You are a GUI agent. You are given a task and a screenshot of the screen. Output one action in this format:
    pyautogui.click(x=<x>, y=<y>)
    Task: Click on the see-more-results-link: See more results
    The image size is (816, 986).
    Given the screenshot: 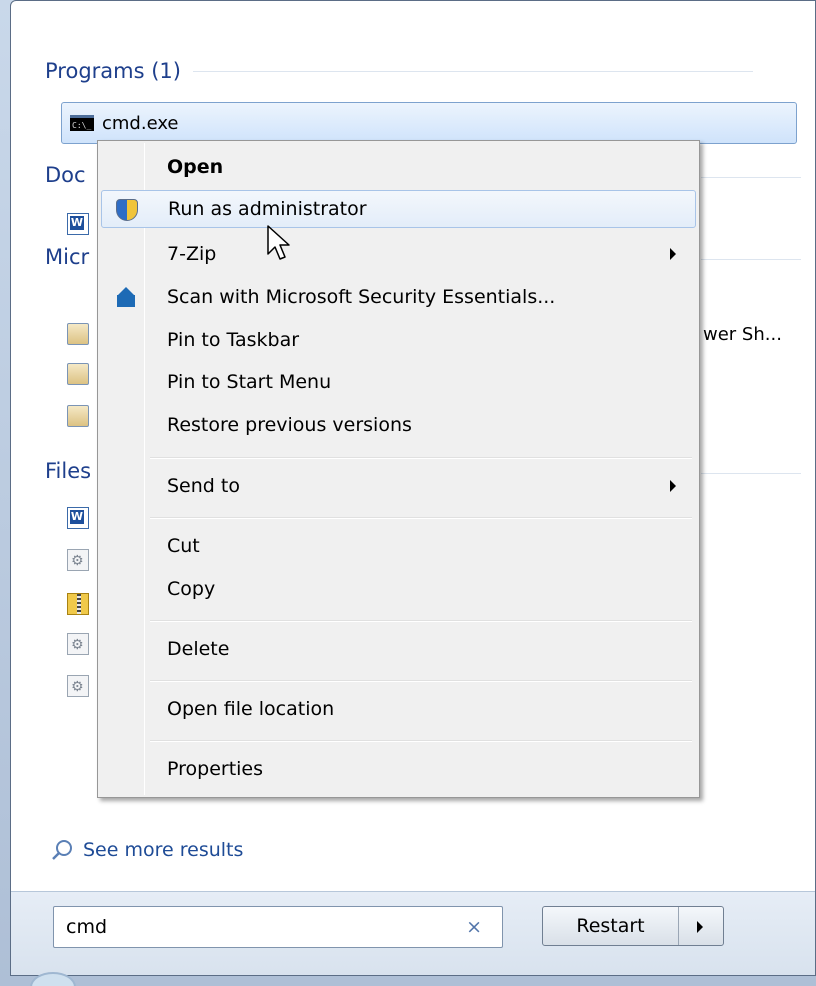 What is the action you would take?
    pyautogui.click(x=147, y=850)
    